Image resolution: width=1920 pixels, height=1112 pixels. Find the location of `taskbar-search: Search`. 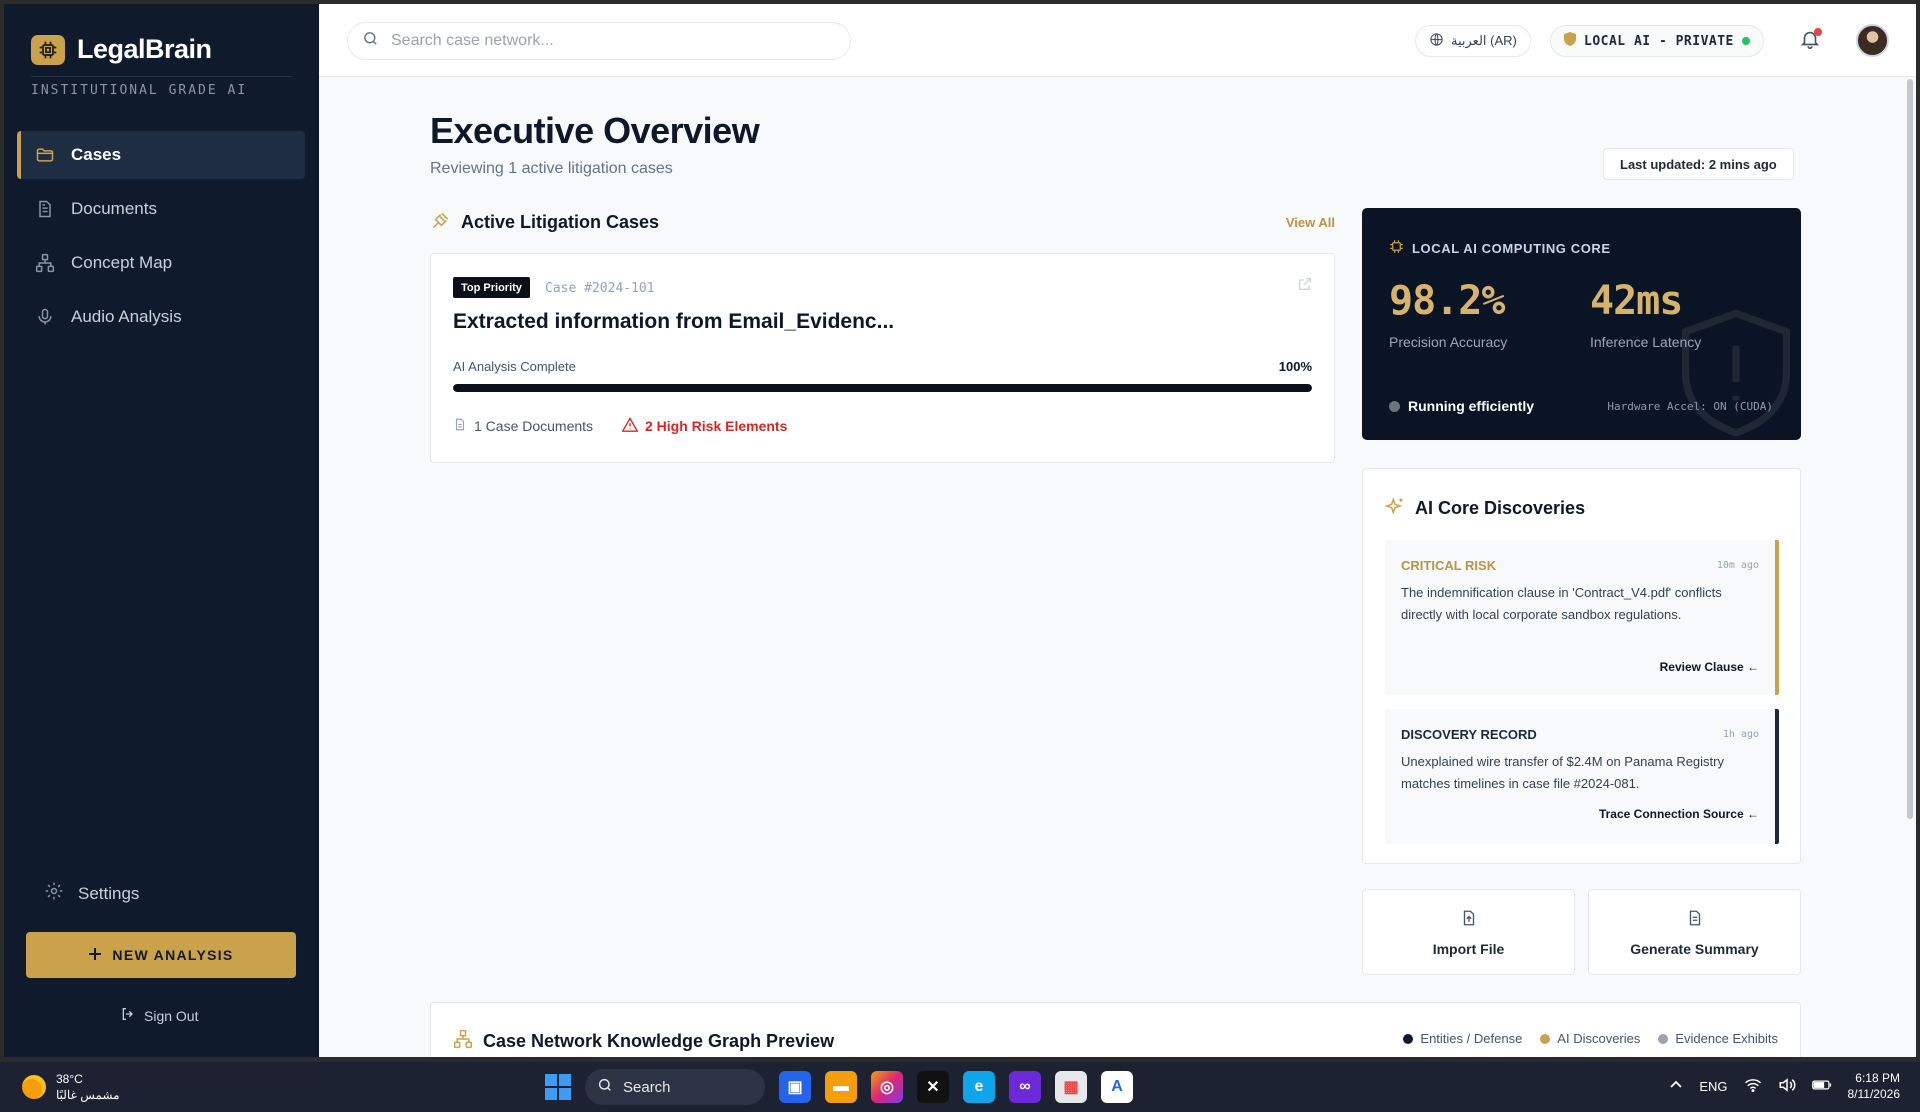

taskbar-search: Search is located at coordinates (675, 1087).